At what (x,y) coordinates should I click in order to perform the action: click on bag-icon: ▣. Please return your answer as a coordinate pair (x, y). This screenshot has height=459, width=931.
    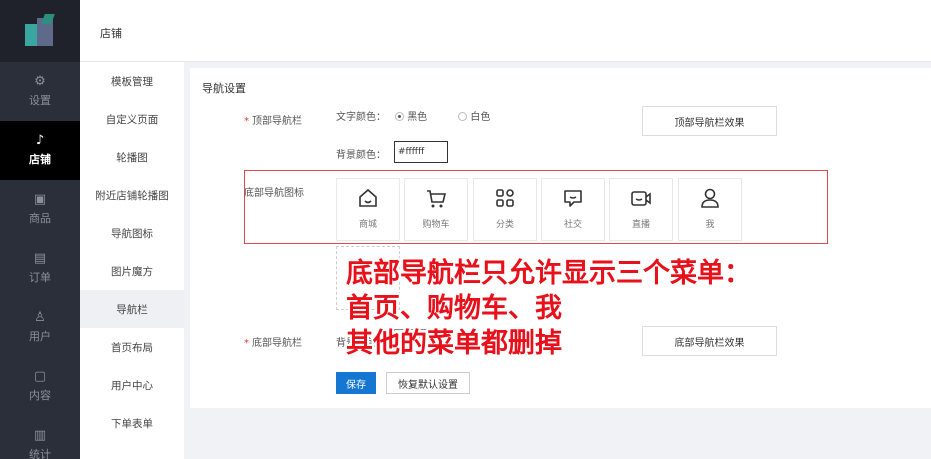
    Looking at the image, I should click on (40, 199).